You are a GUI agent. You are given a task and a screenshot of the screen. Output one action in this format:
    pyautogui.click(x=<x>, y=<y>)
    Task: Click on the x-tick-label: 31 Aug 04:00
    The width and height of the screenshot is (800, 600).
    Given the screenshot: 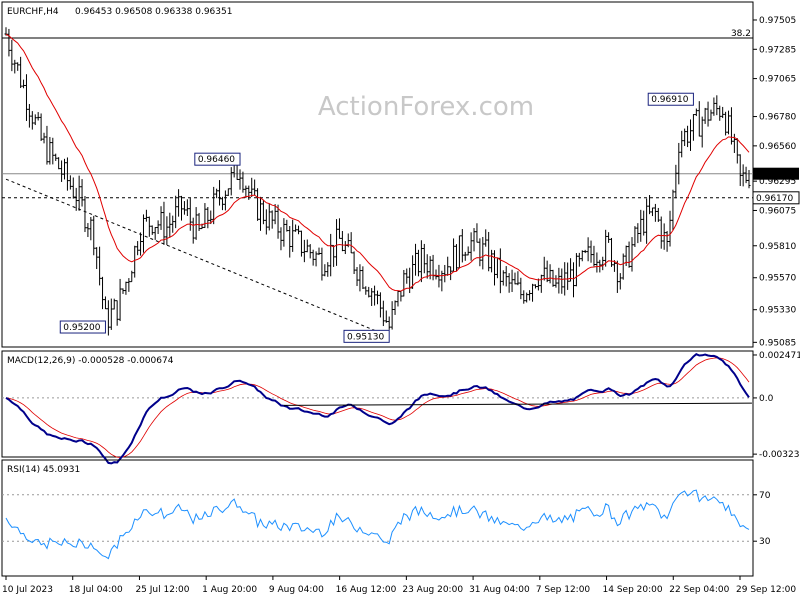 What is the action you would take?
    pyautogui.click(x=499, y=590)
    